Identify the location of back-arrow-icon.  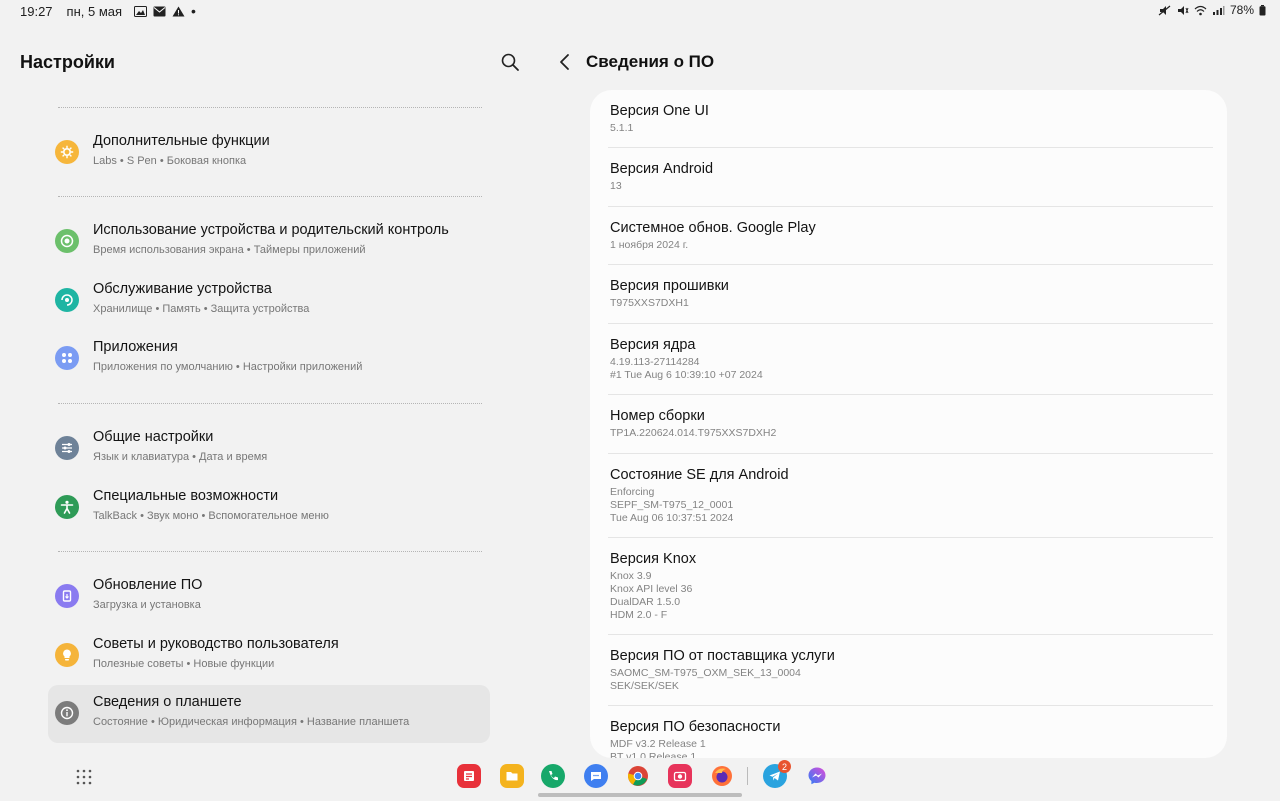
(565, 62).